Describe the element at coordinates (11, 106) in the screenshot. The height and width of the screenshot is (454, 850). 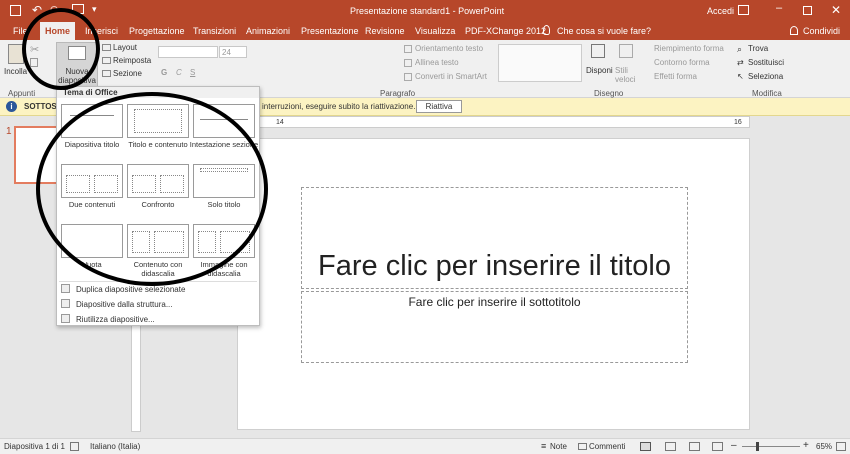
I see `info-icon: i` at that location.